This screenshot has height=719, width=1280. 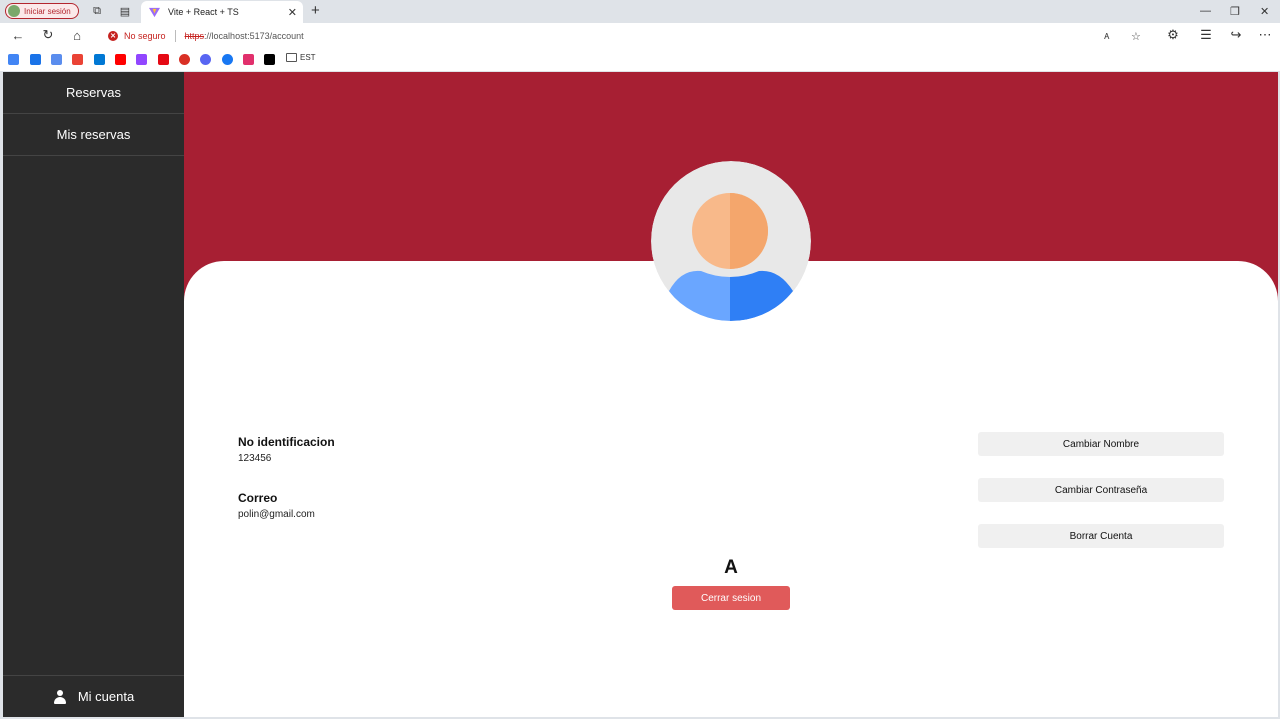 What do you see at coordinates (248, 59) in the screenshot?
I see `instagram-icon` at bounding box center [248, 59].